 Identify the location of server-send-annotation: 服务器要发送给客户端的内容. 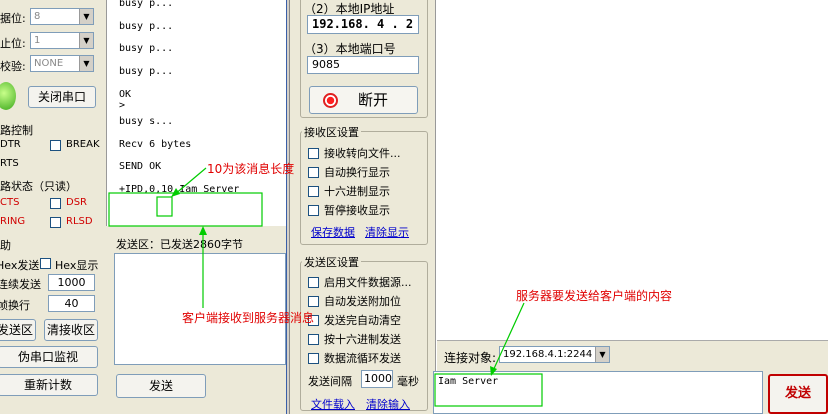
(594, 296).